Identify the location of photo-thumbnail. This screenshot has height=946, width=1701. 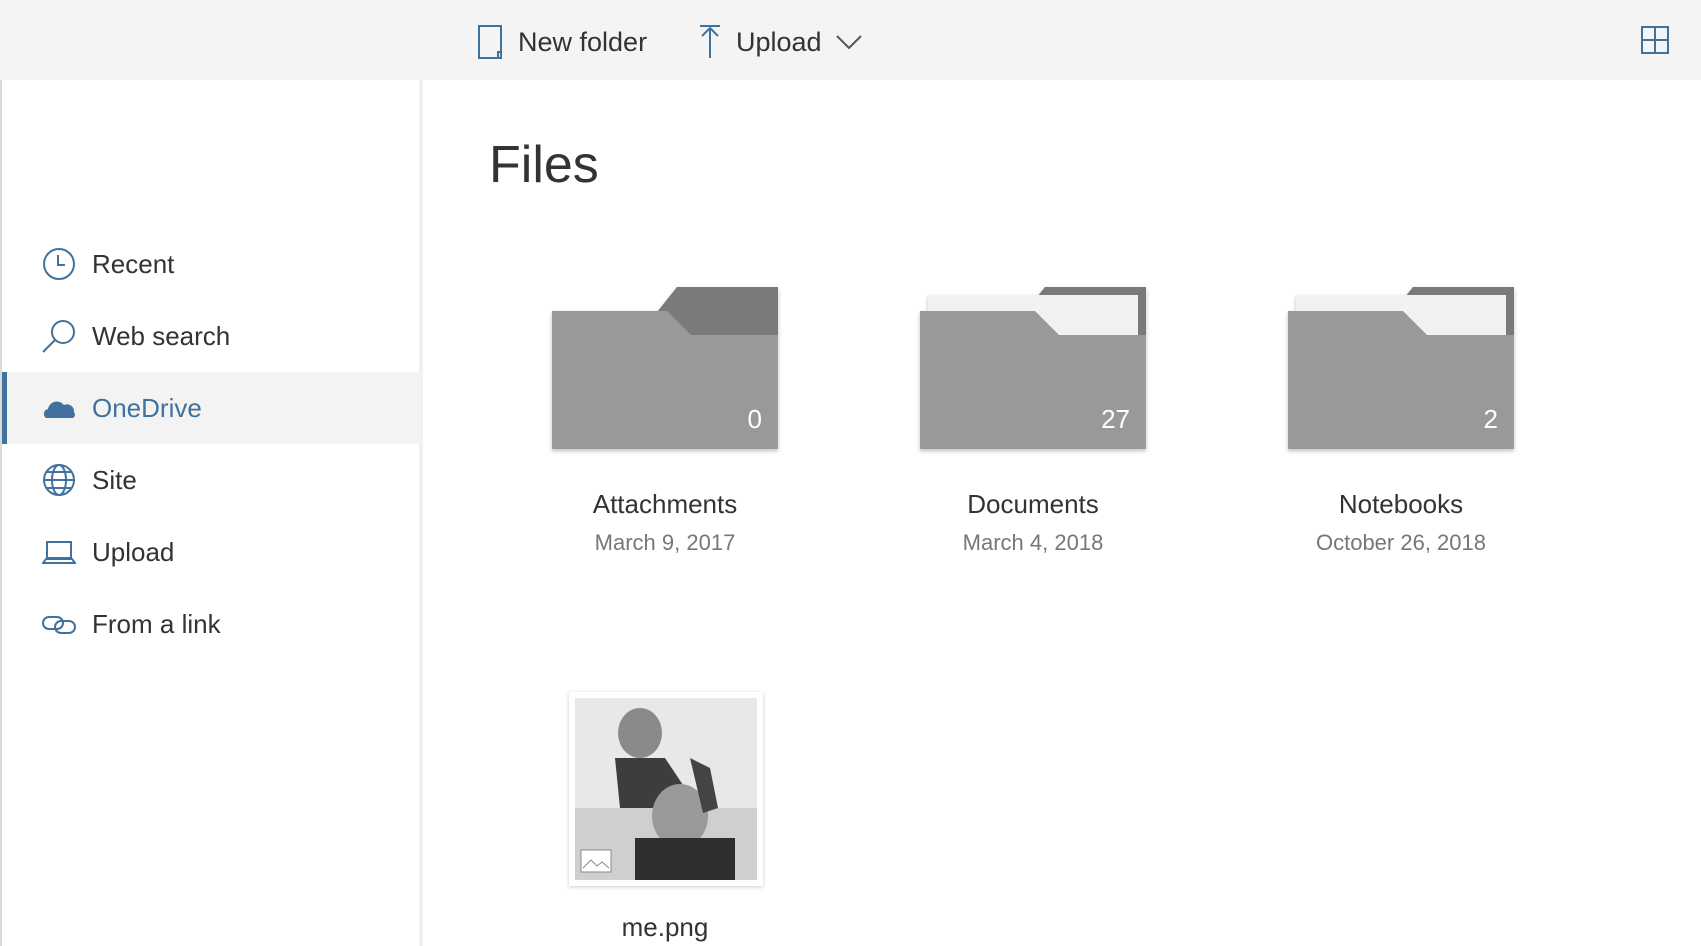
(666, 789).